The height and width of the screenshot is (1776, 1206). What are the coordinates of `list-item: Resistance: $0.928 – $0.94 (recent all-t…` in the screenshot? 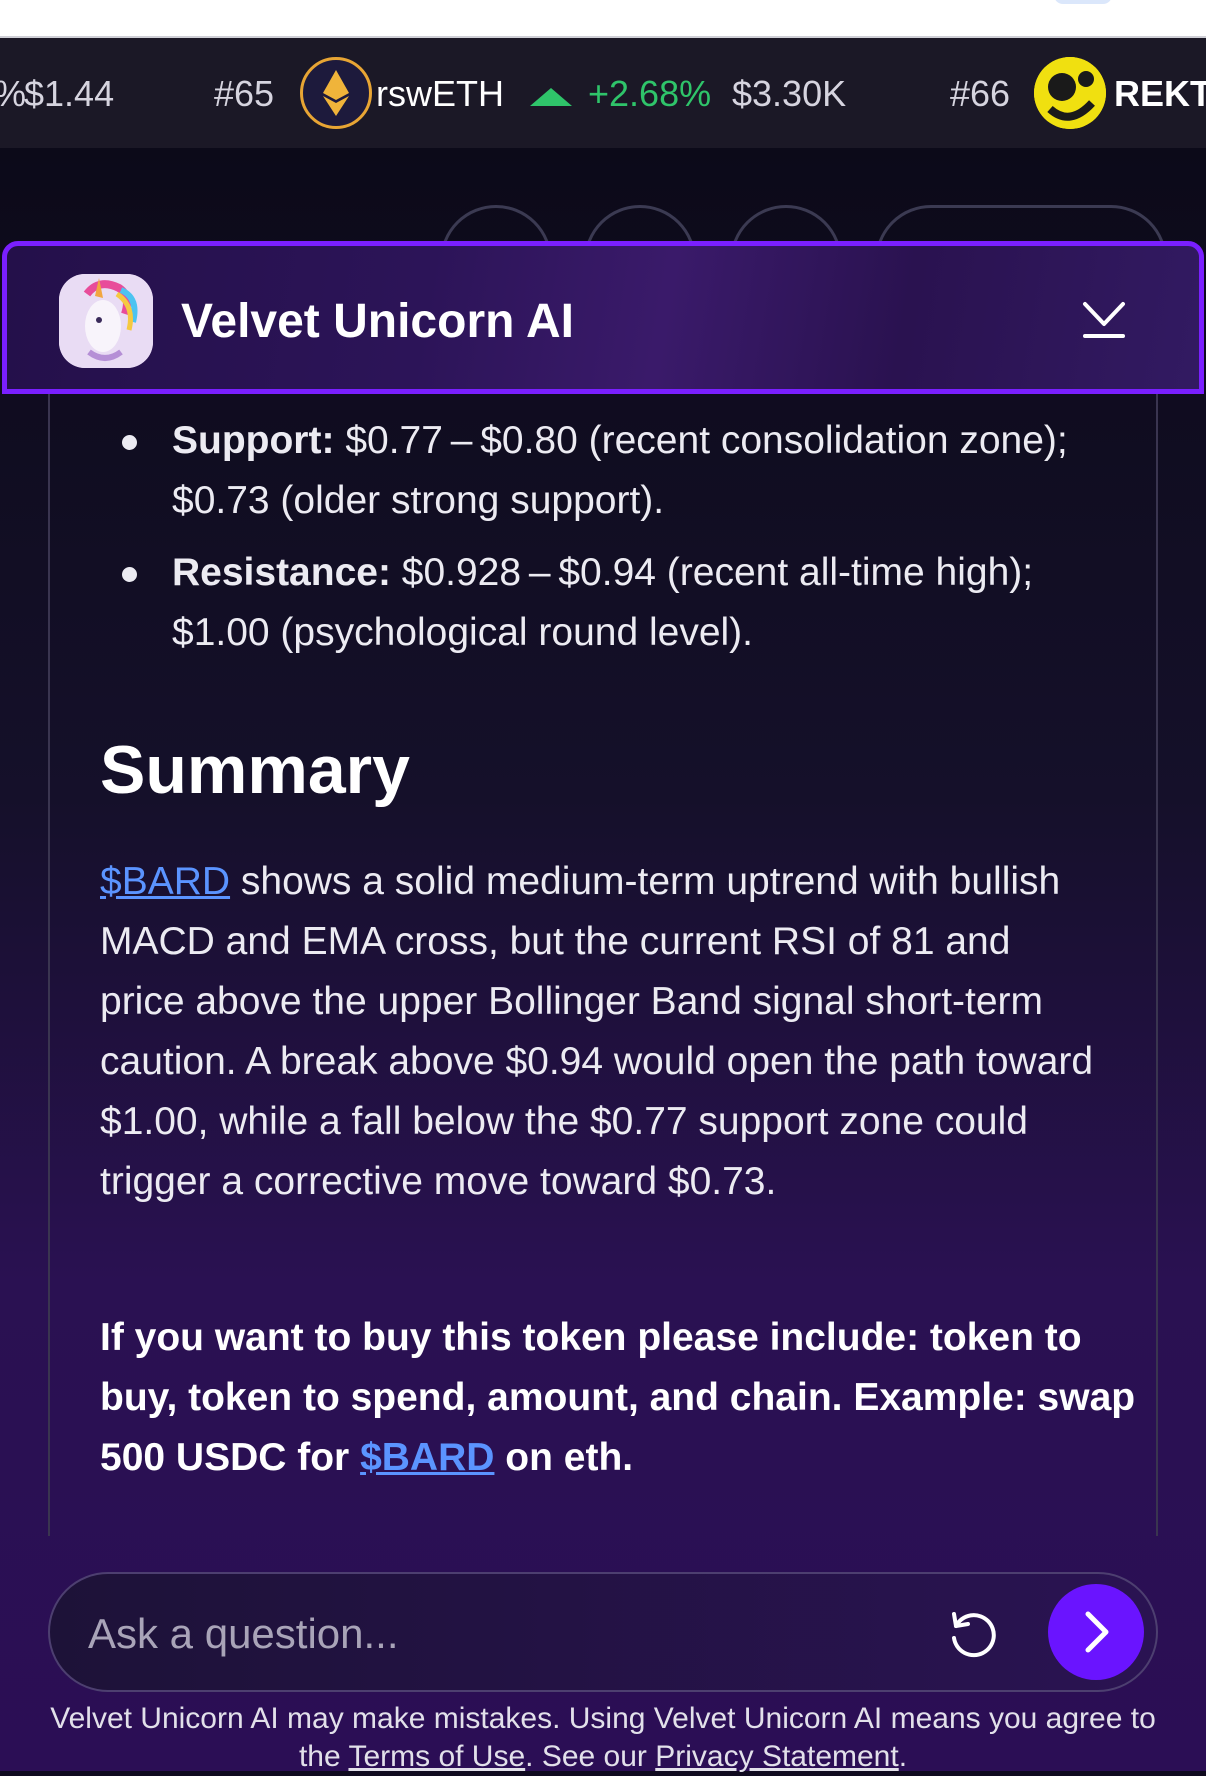 It's located at (602, 603).